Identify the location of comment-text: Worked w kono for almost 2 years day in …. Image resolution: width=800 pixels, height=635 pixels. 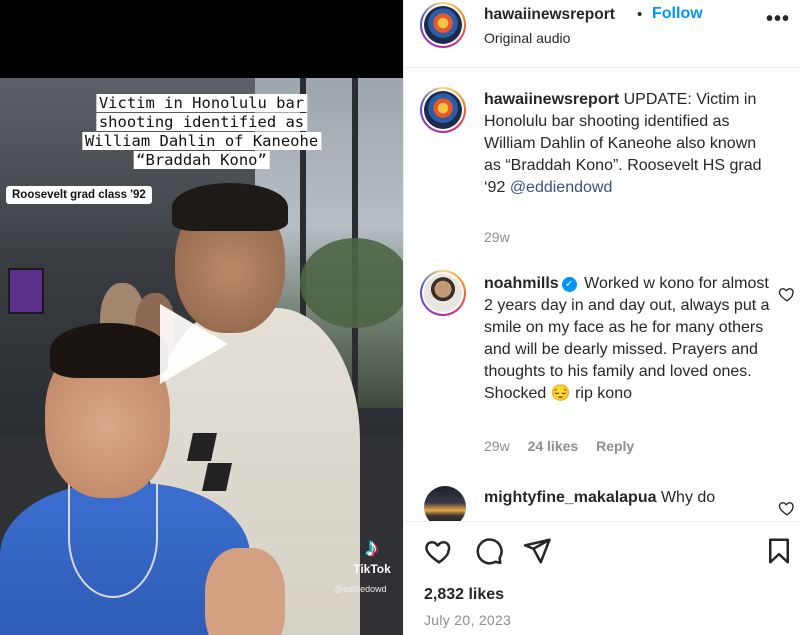
(627, 338).